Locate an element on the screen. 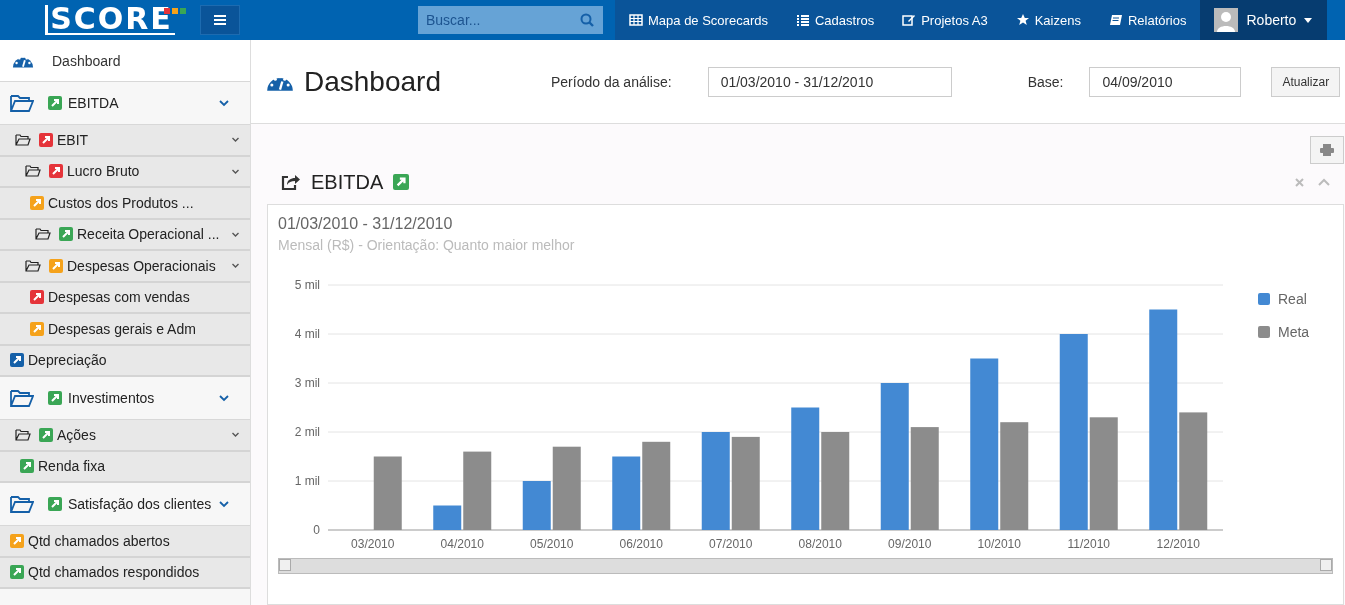 The width and height of the screenshot is (1345, 605). refresh-button: Atualizar is located at coordinates (1306, 81).